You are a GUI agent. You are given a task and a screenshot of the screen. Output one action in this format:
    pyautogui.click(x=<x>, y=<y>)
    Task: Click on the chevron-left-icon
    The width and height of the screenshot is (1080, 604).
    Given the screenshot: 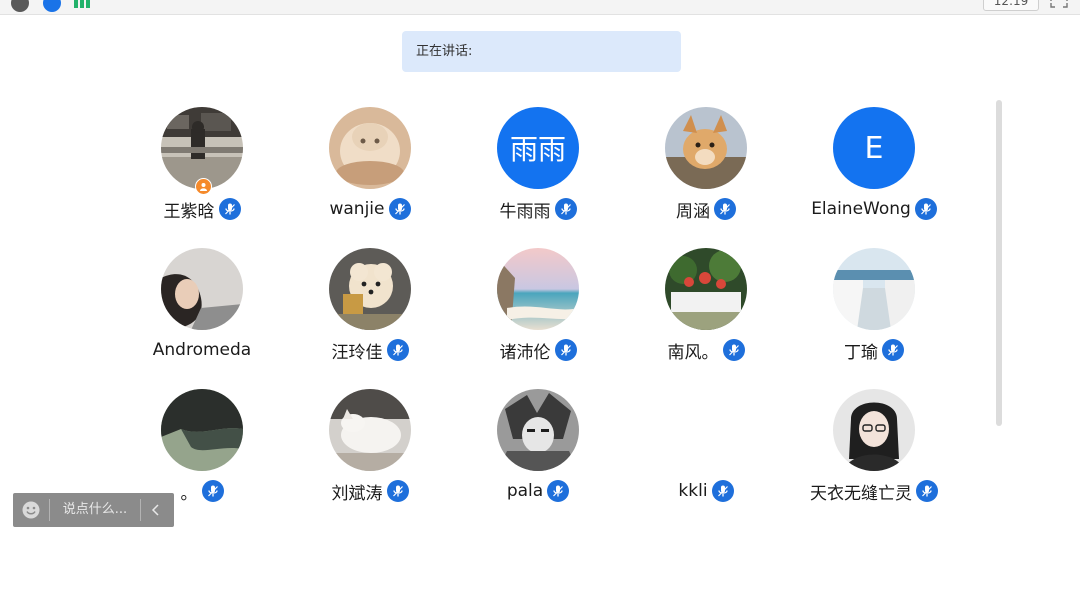 What is the action you would take?
    pyautogui.click(x=156, y=510)
    